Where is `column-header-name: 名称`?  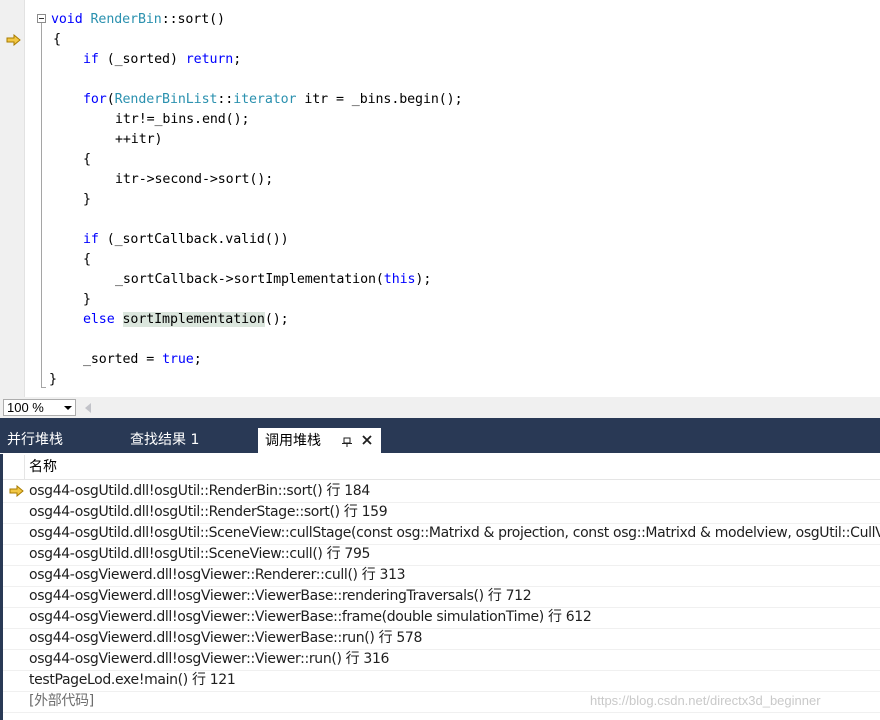
column-header-name: 名称 is located at coordinates (43, 467).